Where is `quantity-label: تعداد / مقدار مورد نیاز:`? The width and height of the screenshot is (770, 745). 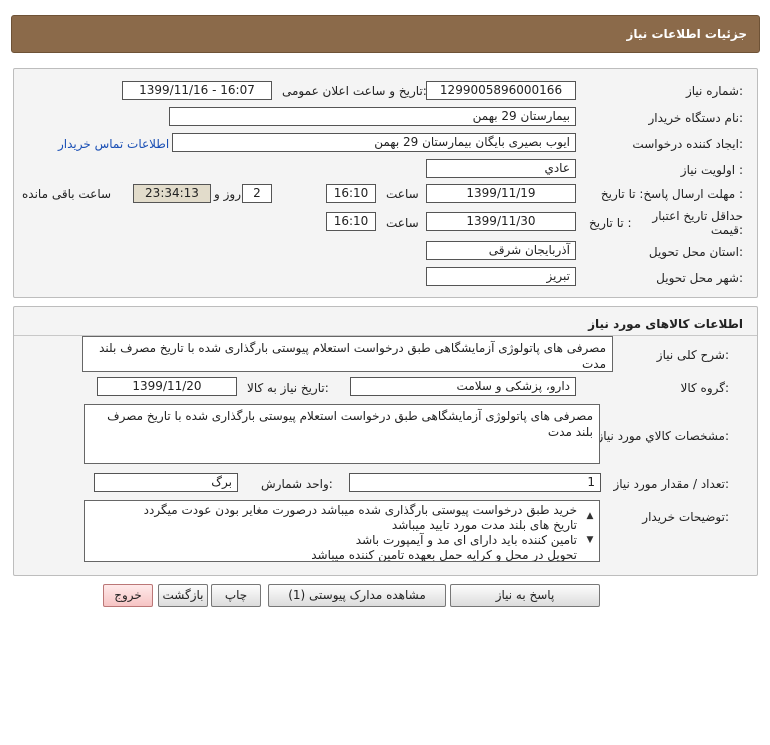 quantity-label: تعداد / مقدار مورد نیاز: is located at coordinates (671, 484).